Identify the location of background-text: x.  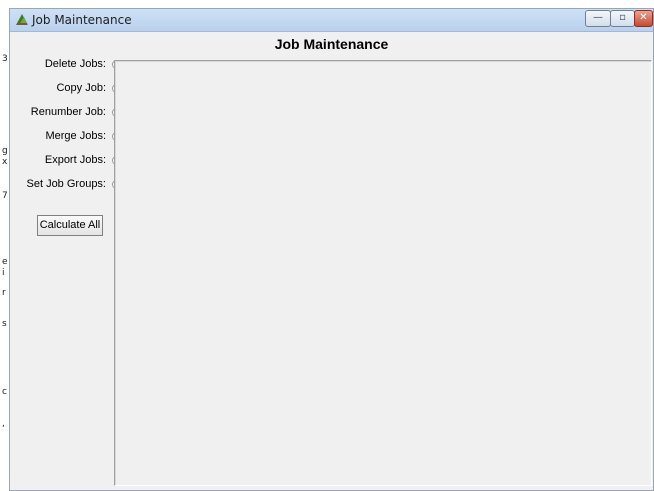
(5, 162).